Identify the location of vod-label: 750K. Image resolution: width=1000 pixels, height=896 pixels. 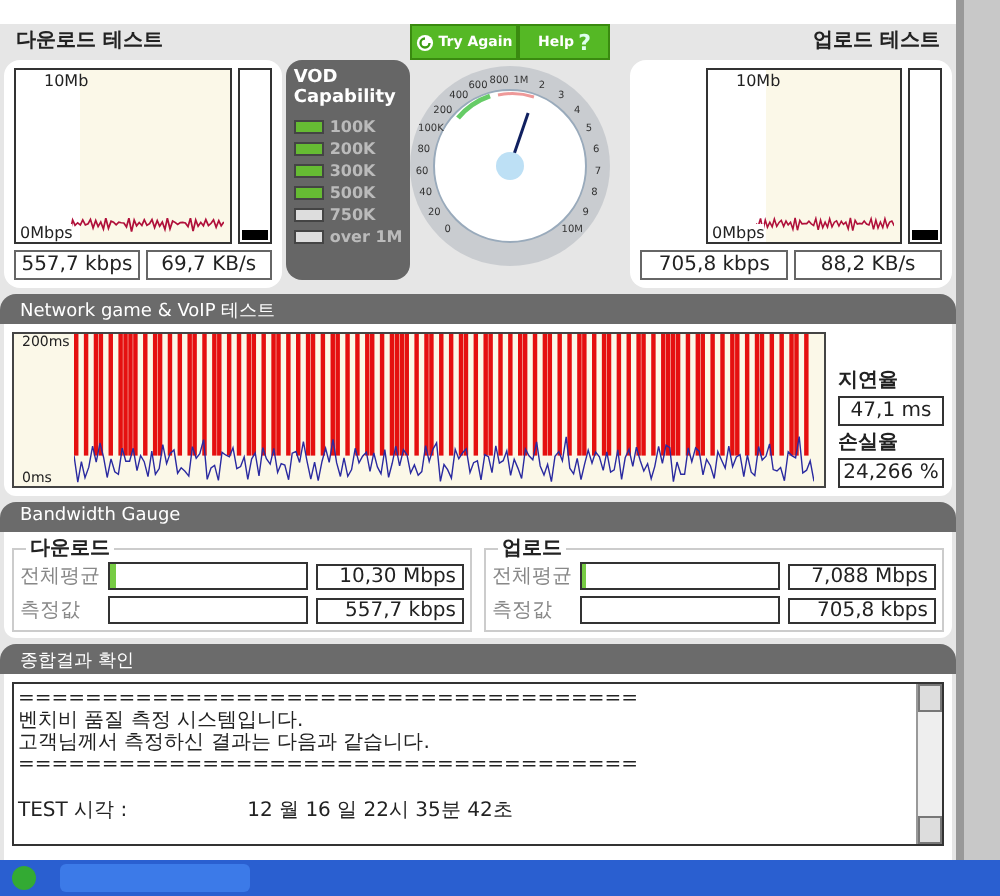
(352, 215).